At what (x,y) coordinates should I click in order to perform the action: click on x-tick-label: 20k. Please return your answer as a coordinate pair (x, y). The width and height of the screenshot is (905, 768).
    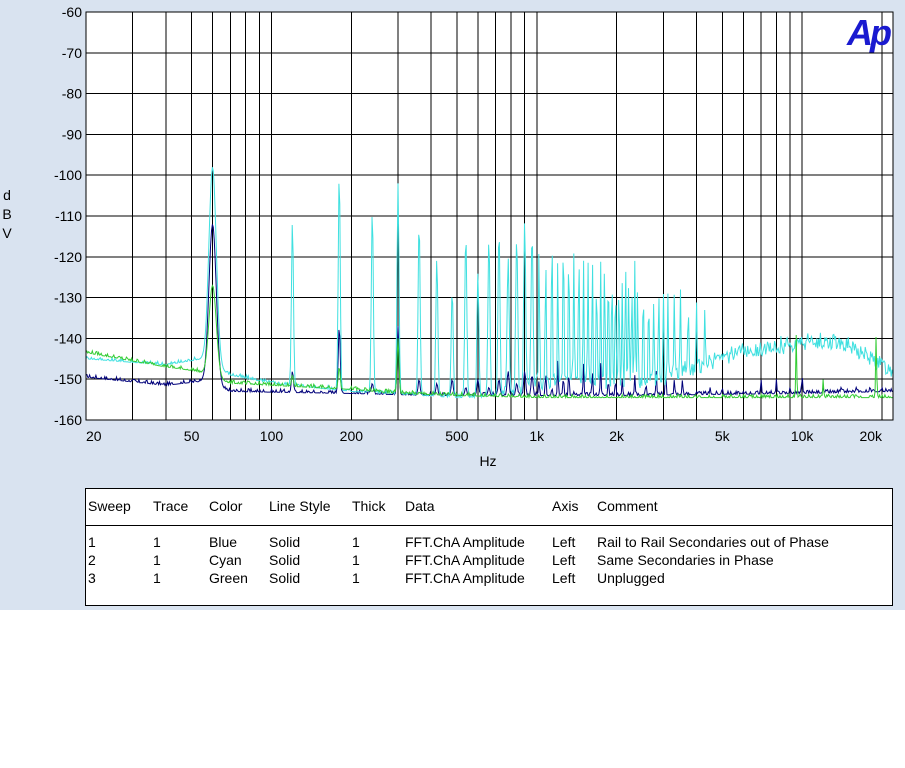
    Looking at the image, I should click on (871, 436).